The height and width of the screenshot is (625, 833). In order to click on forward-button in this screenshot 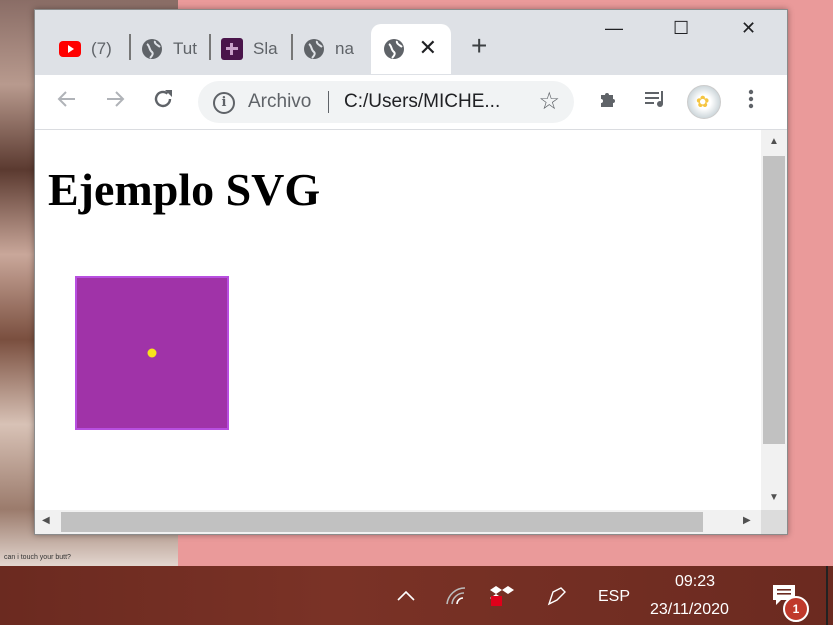, I will do `click(115, 102)`.